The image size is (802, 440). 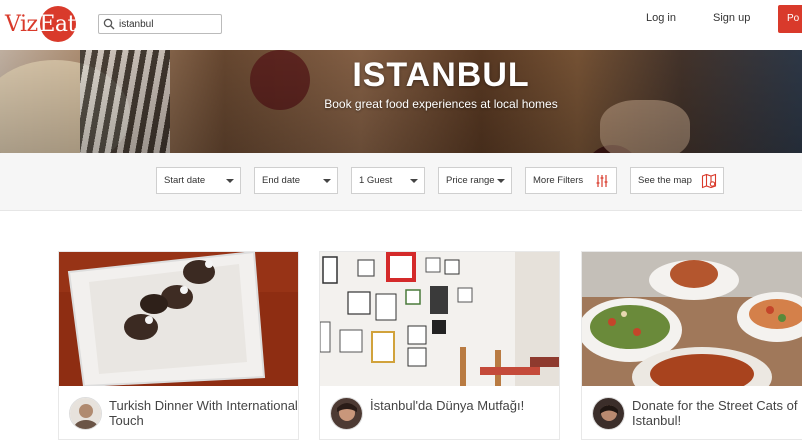 What do you see at coordinates (376, 180) in the screenshot?
I see `guests-label: 1 Guest` at bounding box center [376, 180].